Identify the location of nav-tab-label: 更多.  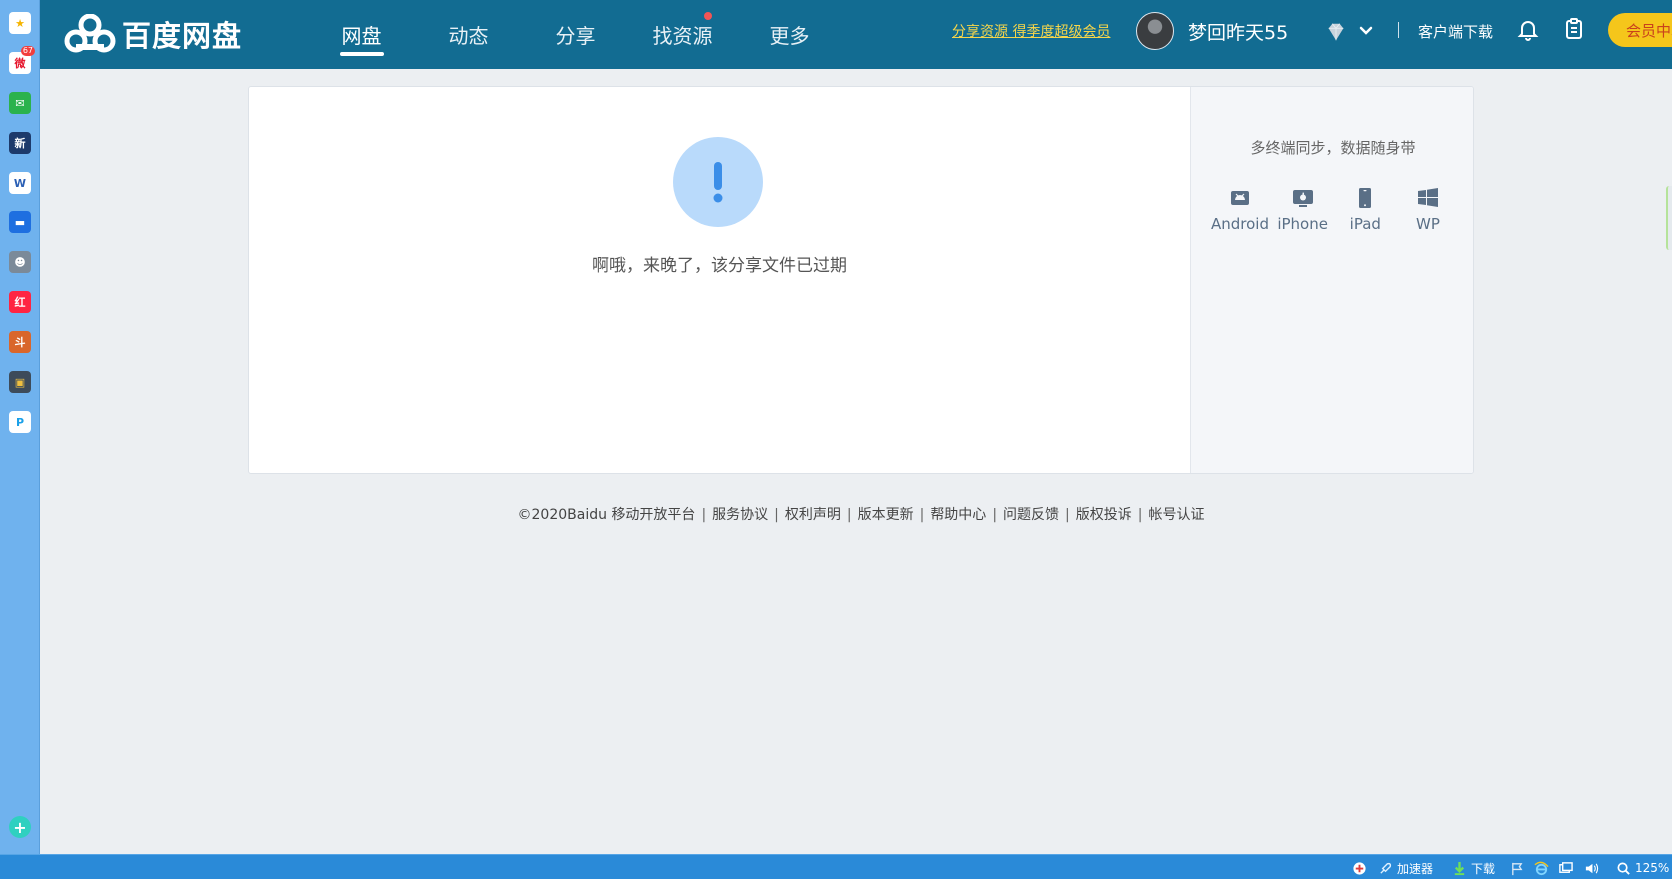
(789, 36).